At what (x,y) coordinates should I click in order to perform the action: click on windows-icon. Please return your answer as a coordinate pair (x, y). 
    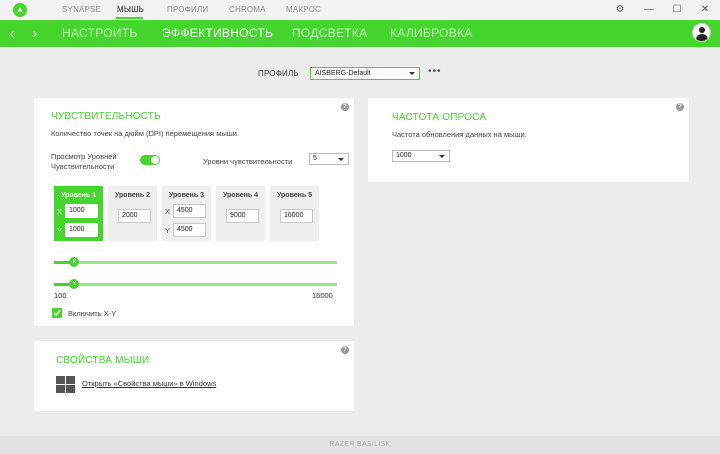
    Looking at the image, I should click on (66, 385).